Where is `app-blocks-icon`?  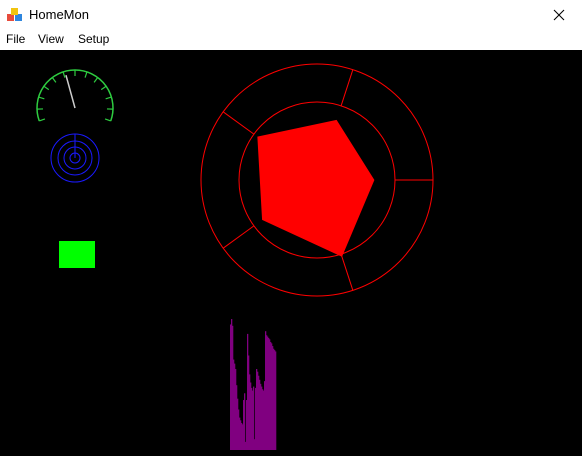
app-blocks-icon is located at coordinates (14, 14).